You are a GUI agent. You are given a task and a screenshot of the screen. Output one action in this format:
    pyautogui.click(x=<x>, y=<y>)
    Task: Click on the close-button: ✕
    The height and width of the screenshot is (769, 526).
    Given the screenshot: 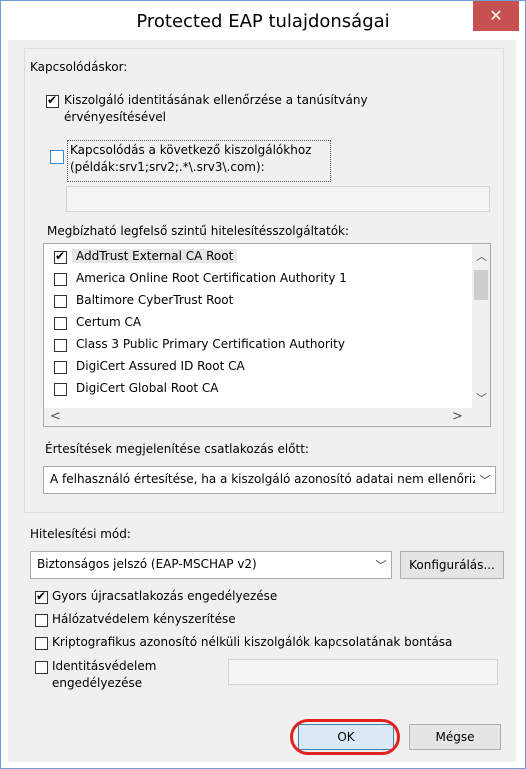 What is the action you would take?
    pyautogui.click(x=496, y=16)
    